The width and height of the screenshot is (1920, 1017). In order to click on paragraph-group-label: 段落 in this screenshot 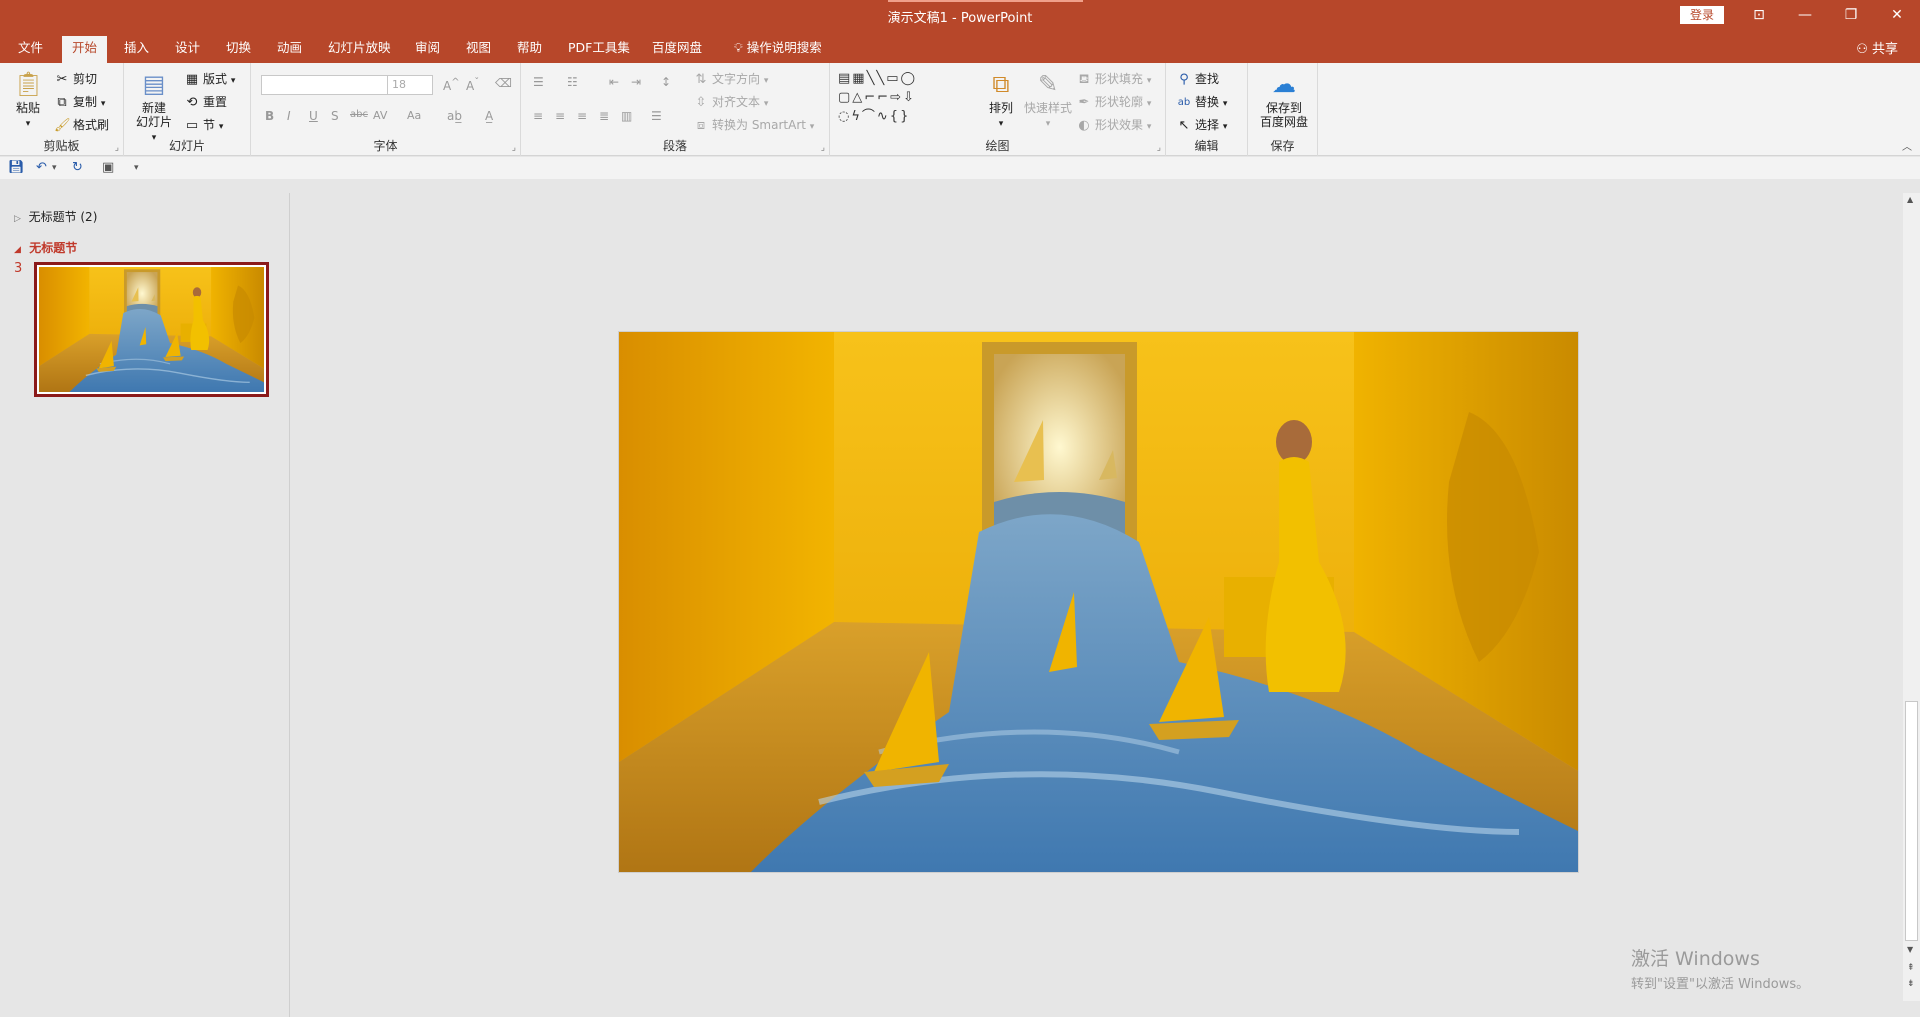, I will do `click(674, 146)`.